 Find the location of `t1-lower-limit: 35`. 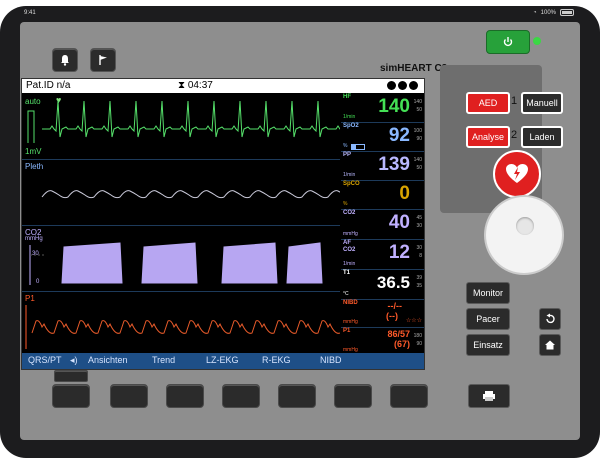

t1-lower-limit: 35 is located at coordinates (419, 286).